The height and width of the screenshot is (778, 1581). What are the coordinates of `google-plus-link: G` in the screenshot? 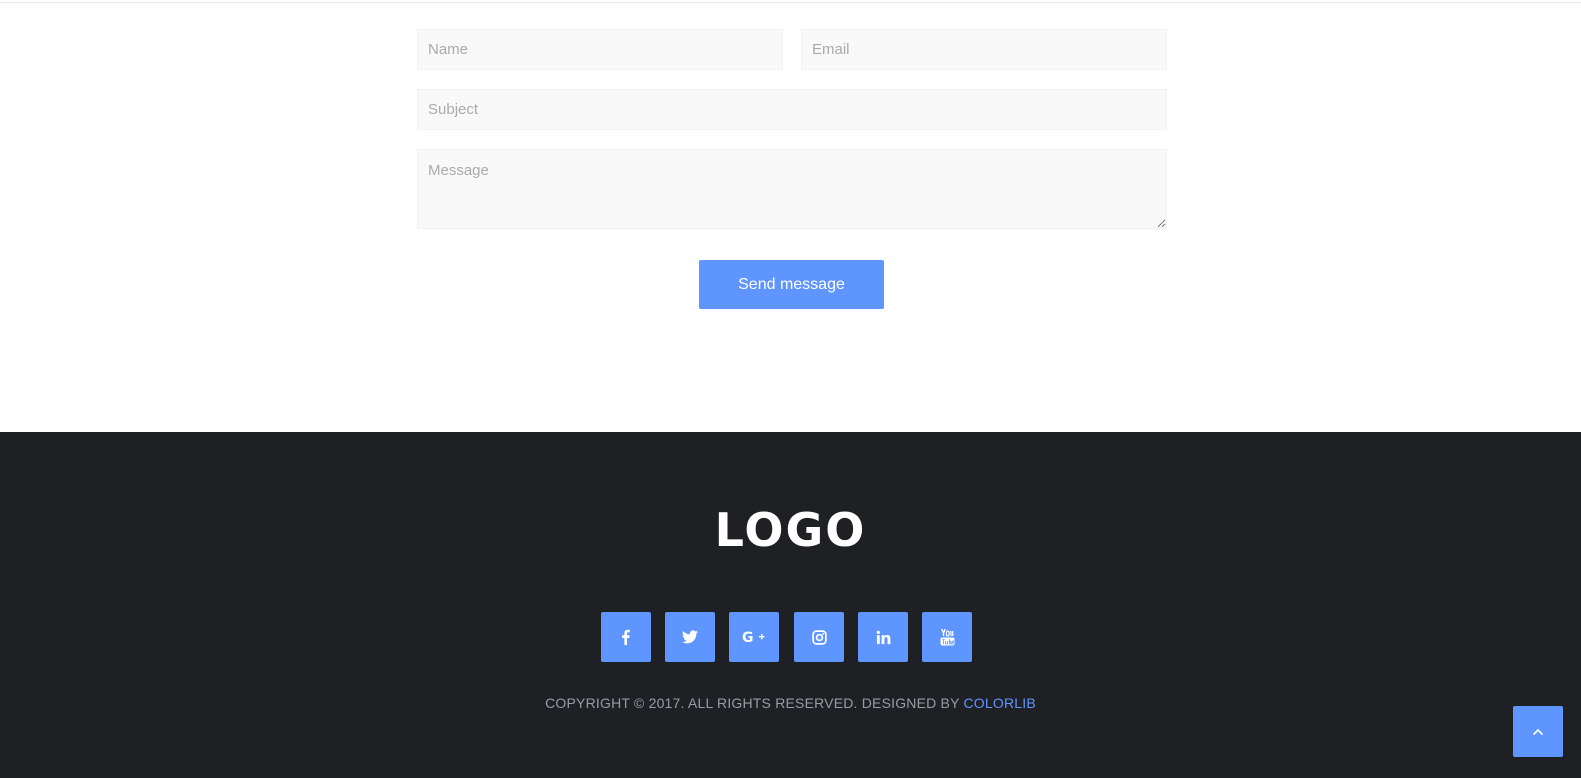 It's located at (754, 637).